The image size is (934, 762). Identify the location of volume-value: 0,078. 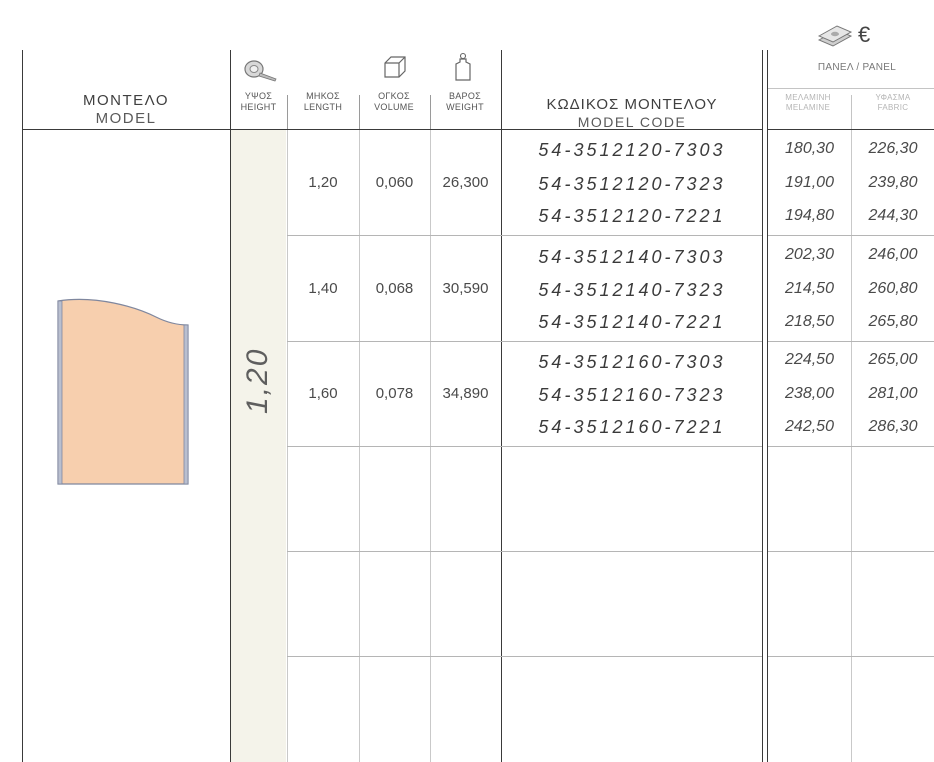
(394, 393).